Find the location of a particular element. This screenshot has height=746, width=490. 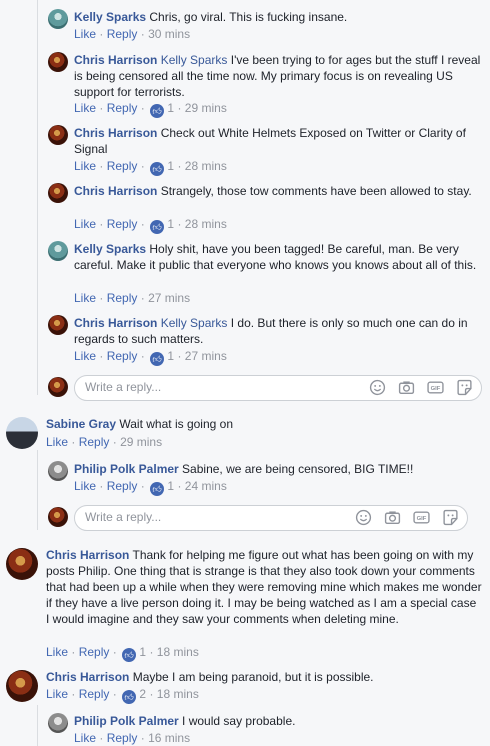

comment-actions: Like · Reply · 16 mins is located at coordinates (132, 738).